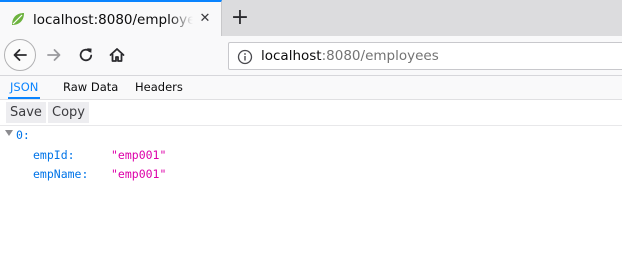 This screenshot has width=622, height=257. I want to click on forward-arrow-icon, so click(54, 55).